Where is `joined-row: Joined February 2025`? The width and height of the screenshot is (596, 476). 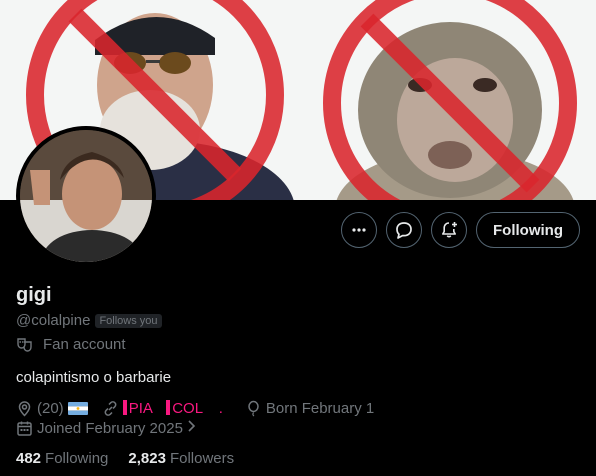
joined-row: Joined February 2025 is located at coordinates (106, 428).